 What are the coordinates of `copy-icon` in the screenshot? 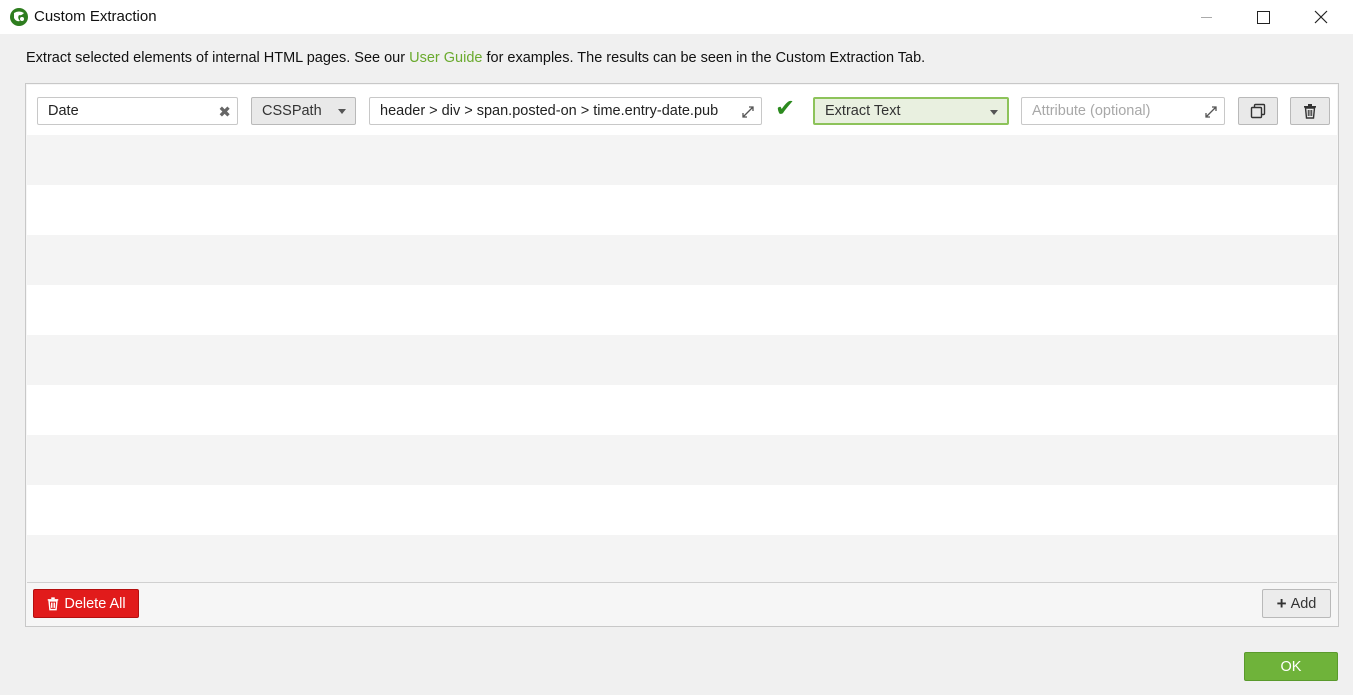 It's located at (1258, 111).